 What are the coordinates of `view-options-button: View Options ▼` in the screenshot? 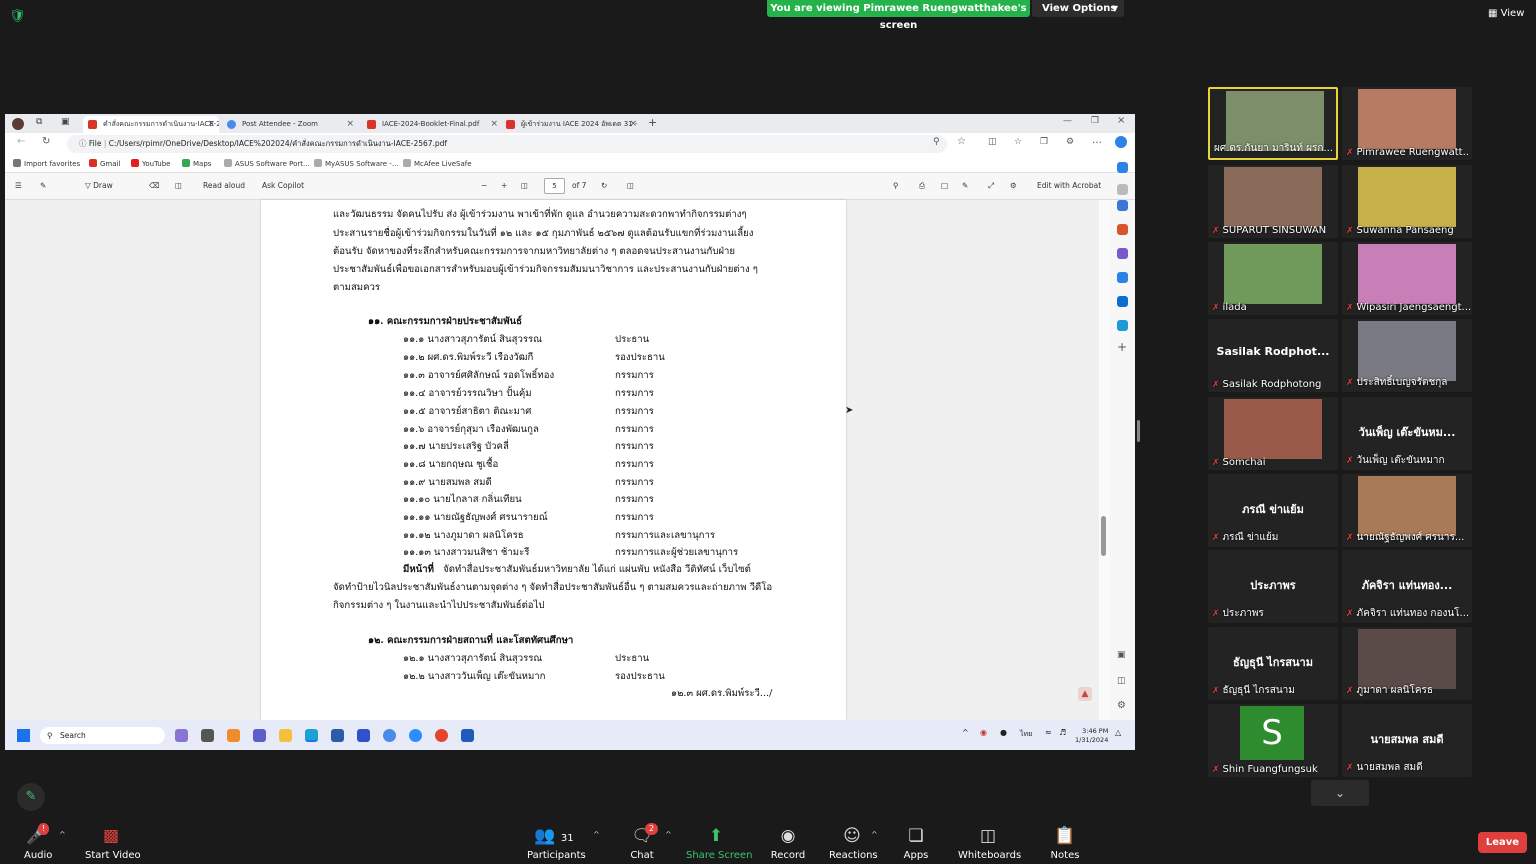 It's located at (1078, 8).